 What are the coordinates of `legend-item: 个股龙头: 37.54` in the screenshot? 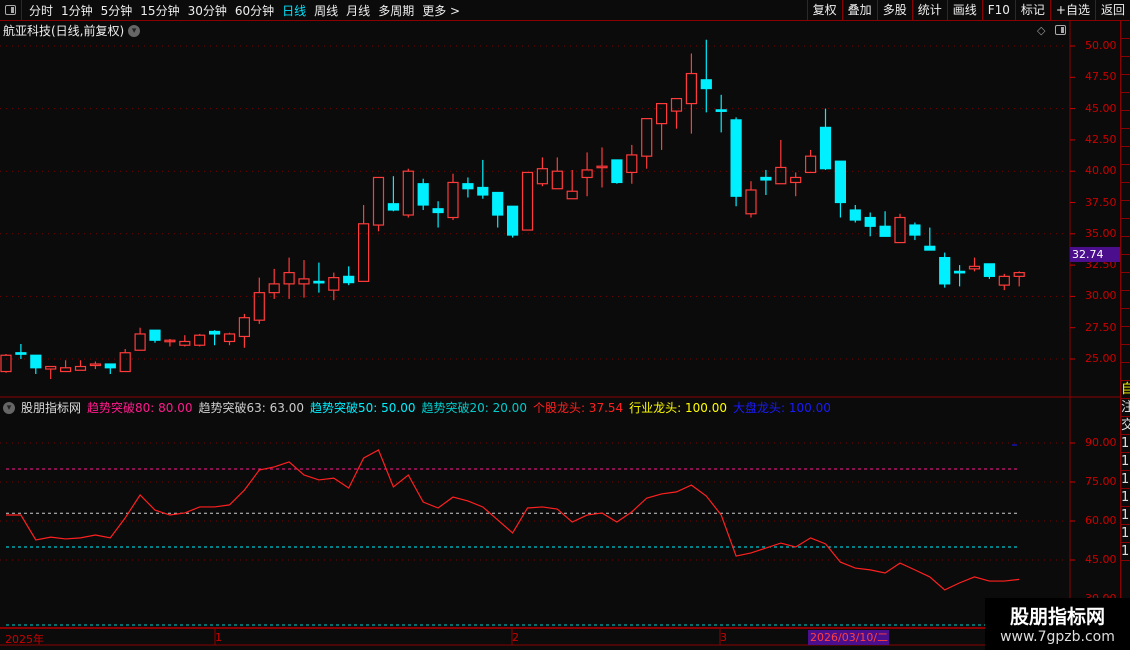 It's located at (578, 408).